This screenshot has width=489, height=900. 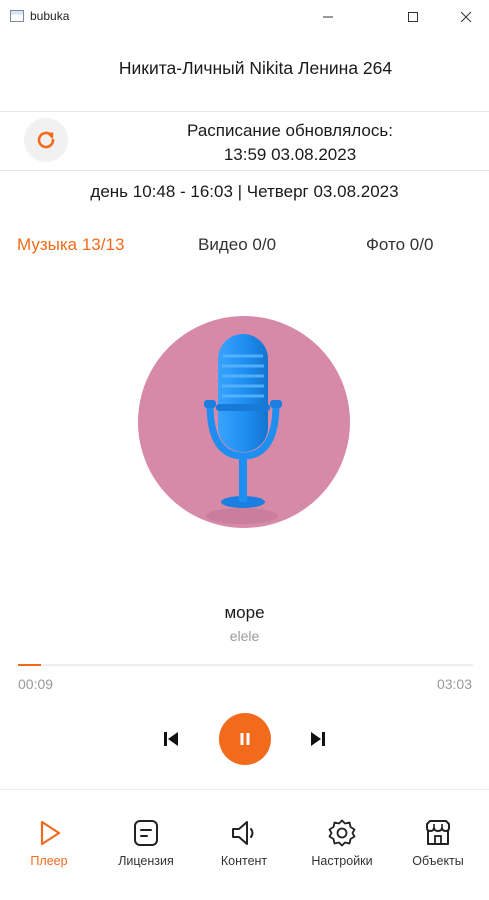 I want to click on skip-forward-icon, so click(x=318, y=739).